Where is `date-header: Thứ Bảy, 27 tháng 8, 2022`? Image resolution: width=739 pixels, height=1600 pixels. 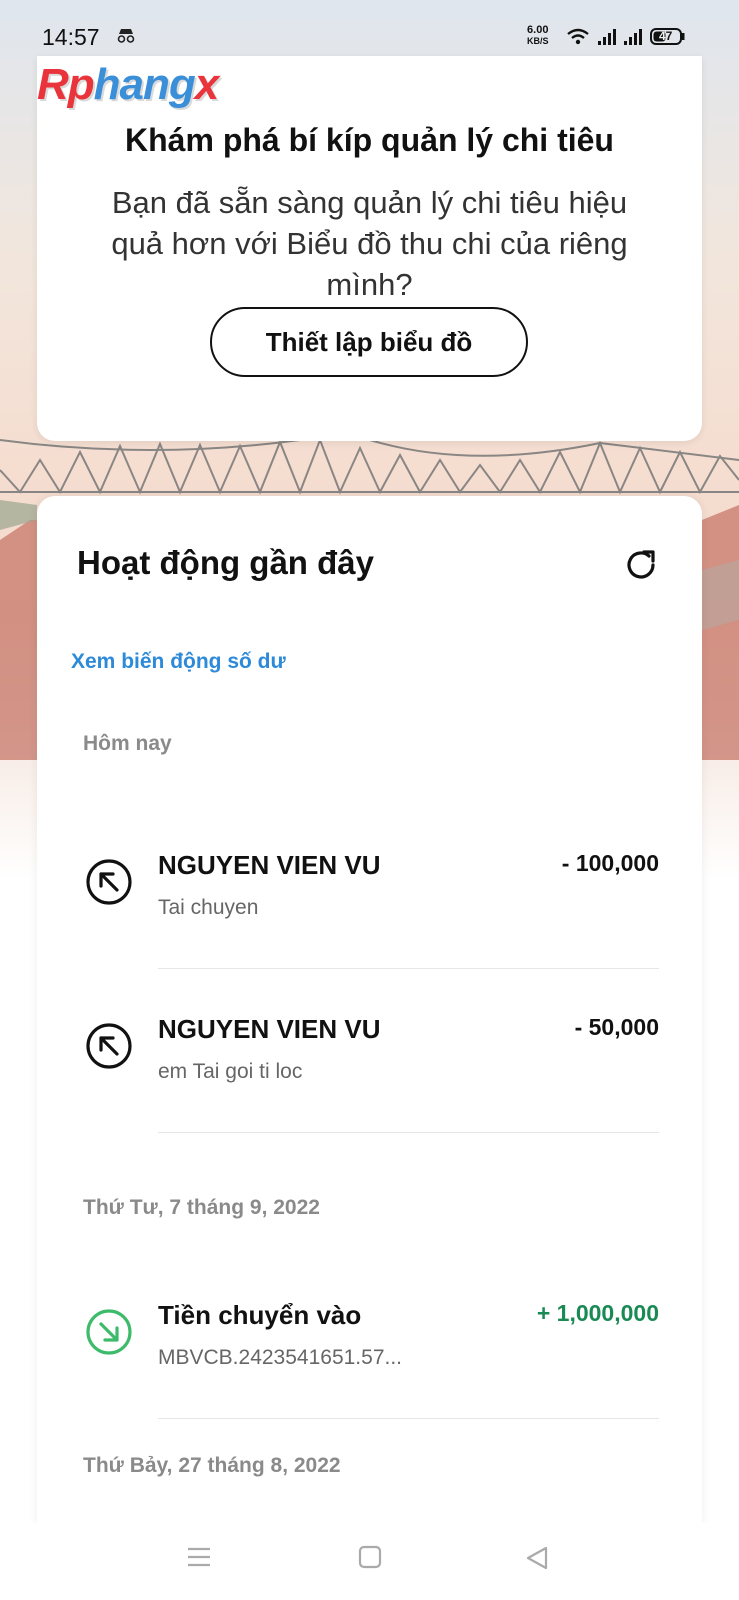 date-header: Thứ Bảy, 27 tháng 8, 2022 is located at coordinates (212, 1465).